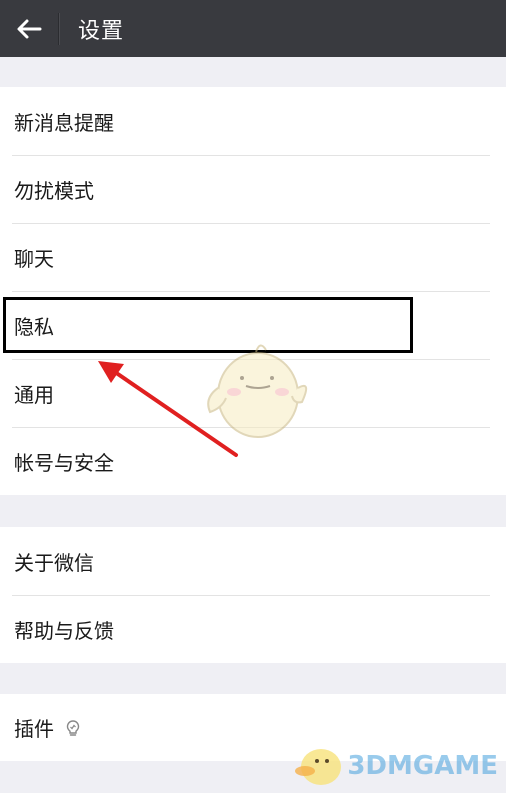 The height and width of the screenshot is (793, 506). I want to click on setting-general: 通用, so click(253, 393).